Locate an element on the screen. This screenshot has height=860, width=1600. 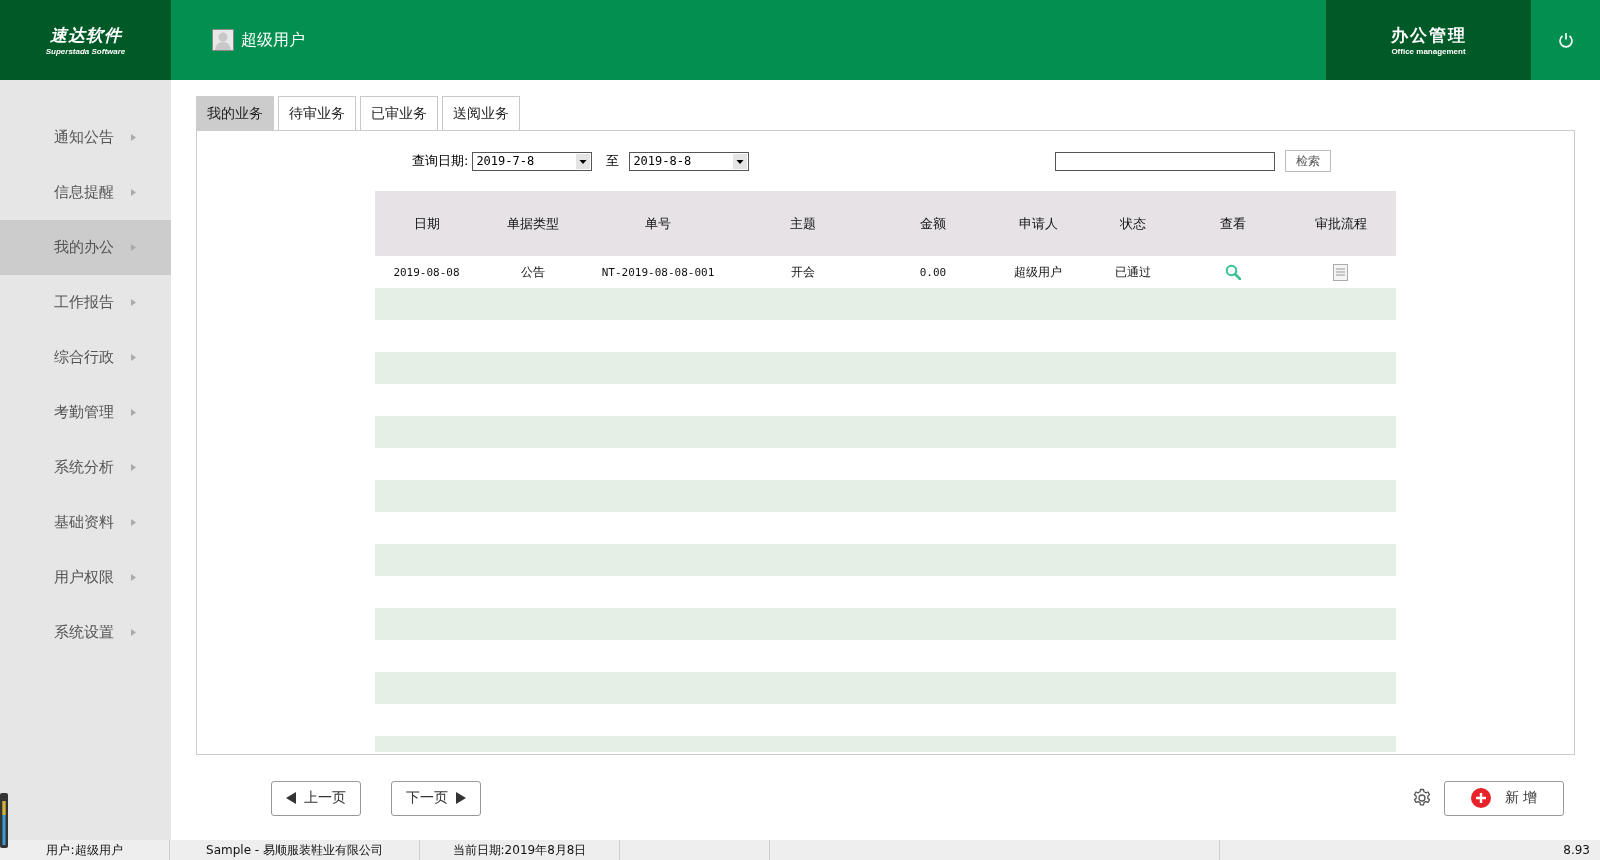
column-header: 单号 is located at coordinates (658, 223).